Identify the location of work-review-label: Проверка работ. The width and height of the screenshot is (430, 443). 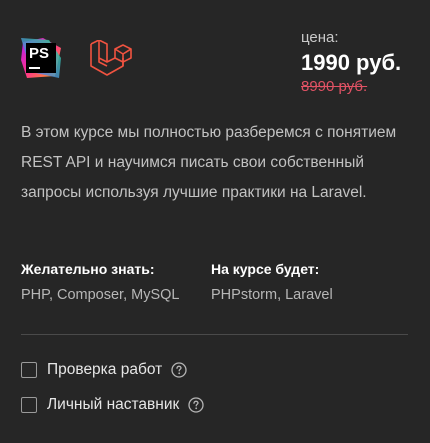
(104, 370).